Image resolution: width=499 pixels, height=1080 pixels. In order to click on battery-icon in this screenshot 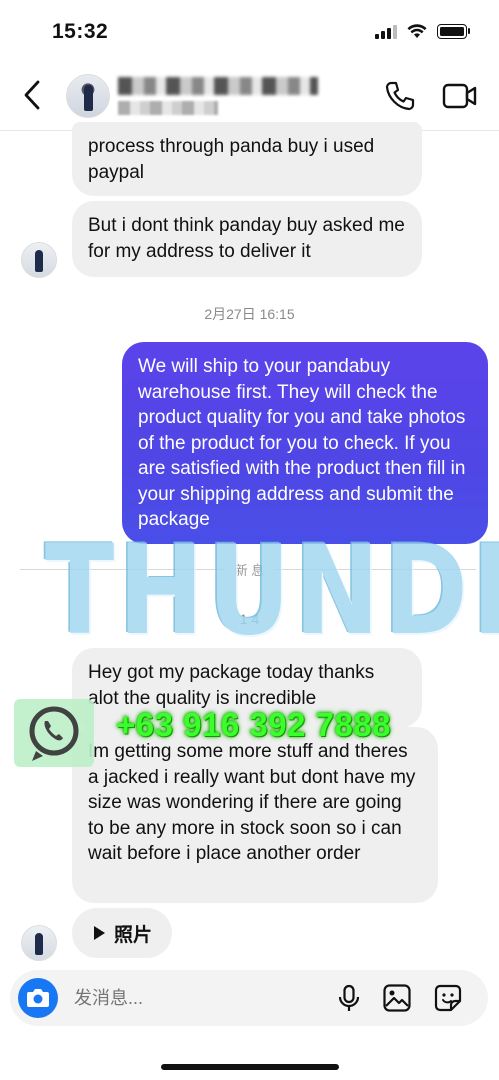, I will do `click(453, 31)`.